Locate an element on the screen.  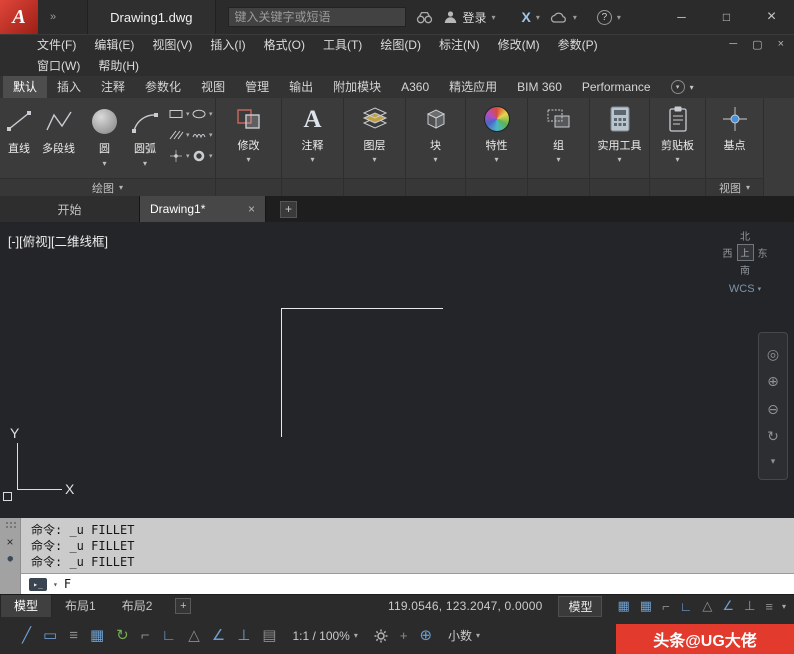
view-panel-footer: 视图 ▾ is located at coordinates (734, 187).